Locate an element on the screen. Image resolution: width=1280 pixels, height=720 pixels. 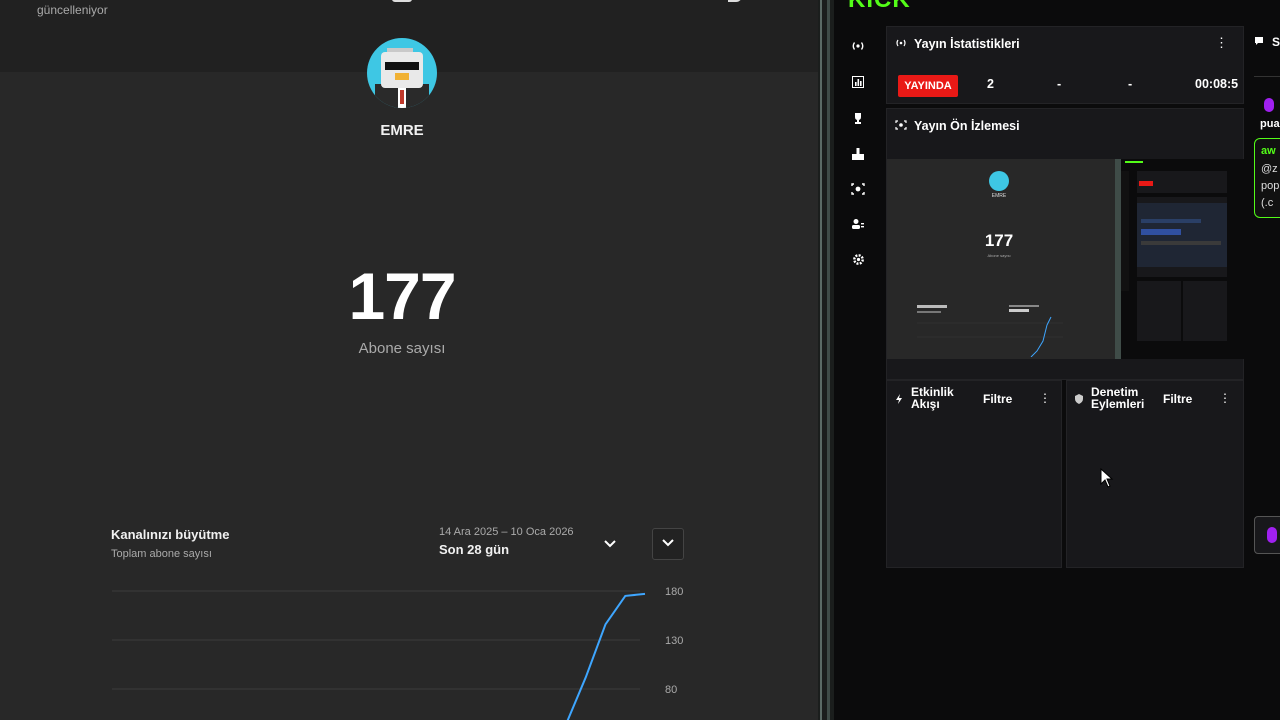
stream-duration: 00:08:5 is located at coordinates (1217, 84).